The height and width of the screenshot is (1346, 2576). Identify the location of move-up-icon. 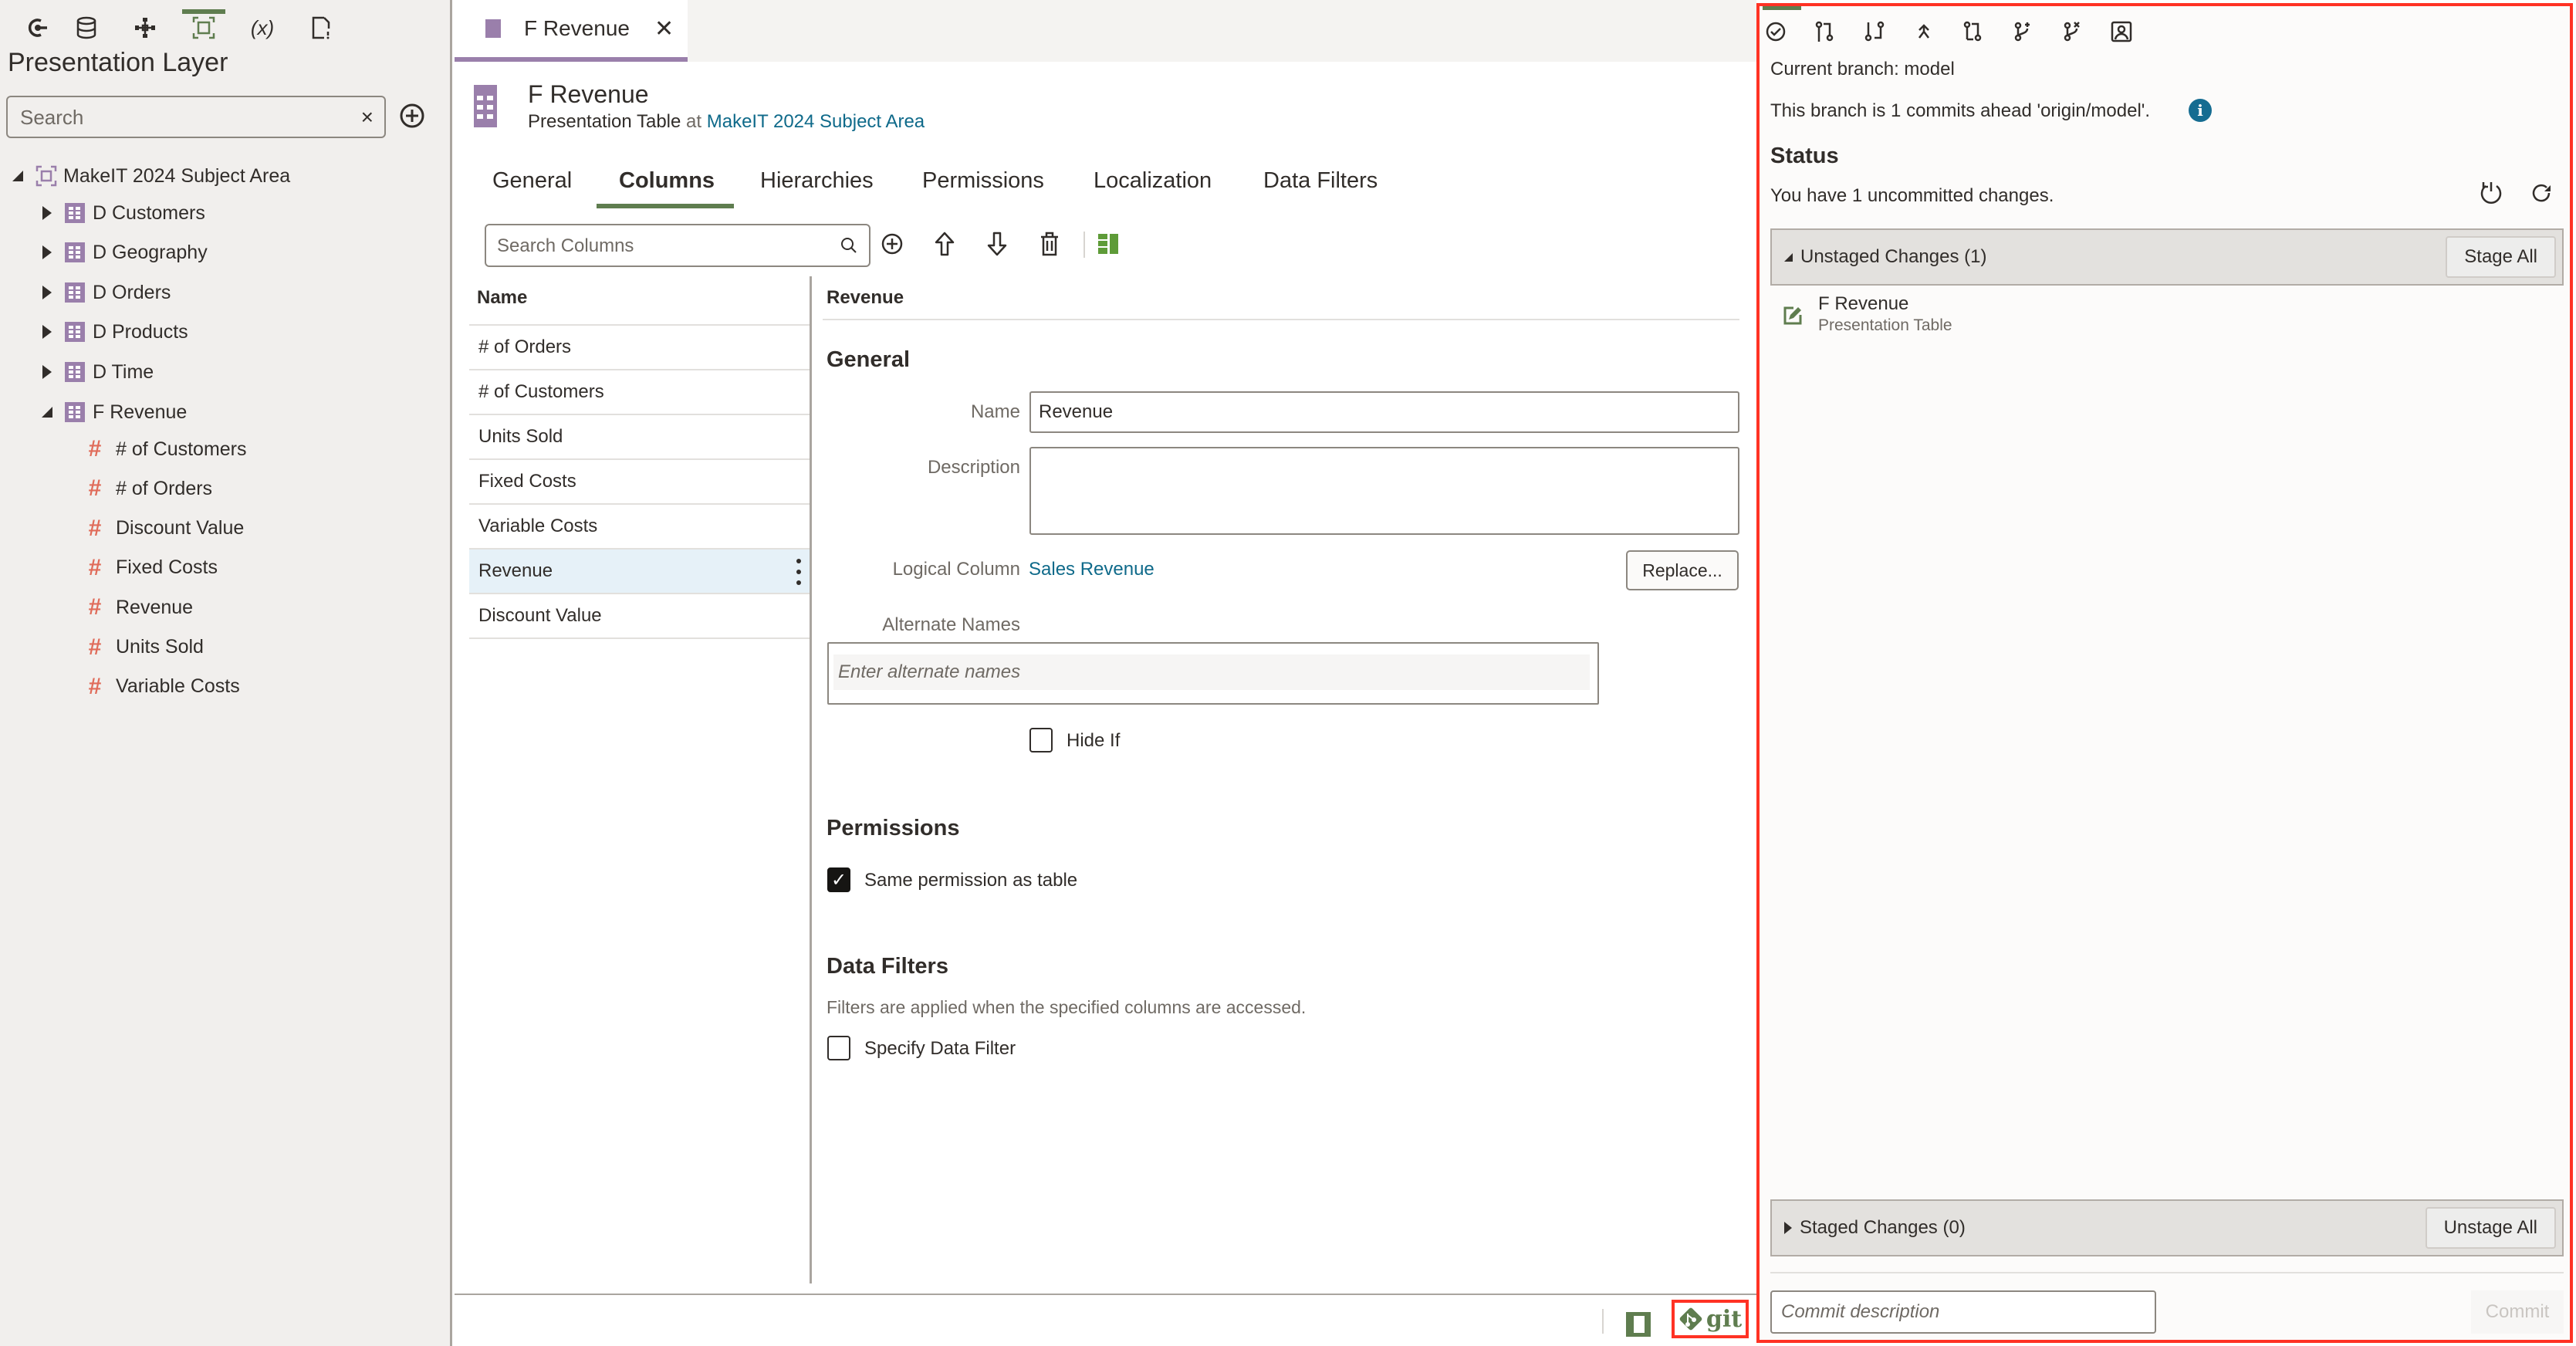
(944, 243).